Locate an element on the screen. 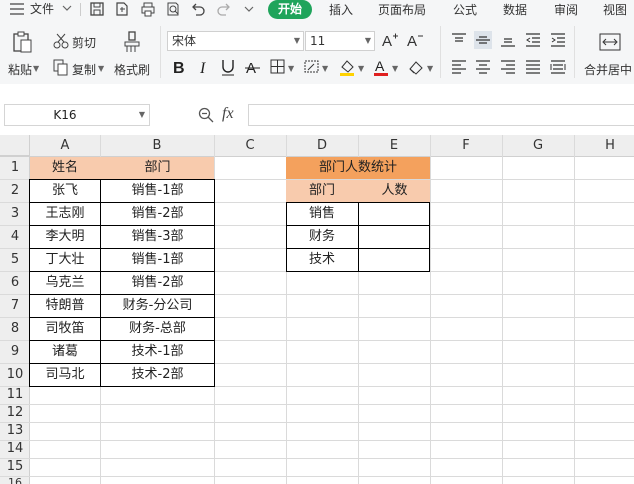 The width and height of the screenshot is (634, 484). column-header-f: F is located at coordinates (466, 145).